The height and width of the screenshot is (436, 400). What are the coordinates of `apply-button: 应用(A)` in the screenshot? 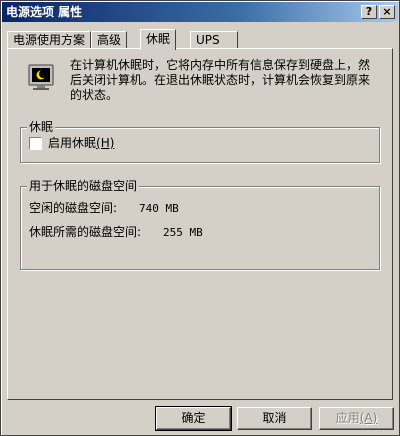 It's located at (356, 418).